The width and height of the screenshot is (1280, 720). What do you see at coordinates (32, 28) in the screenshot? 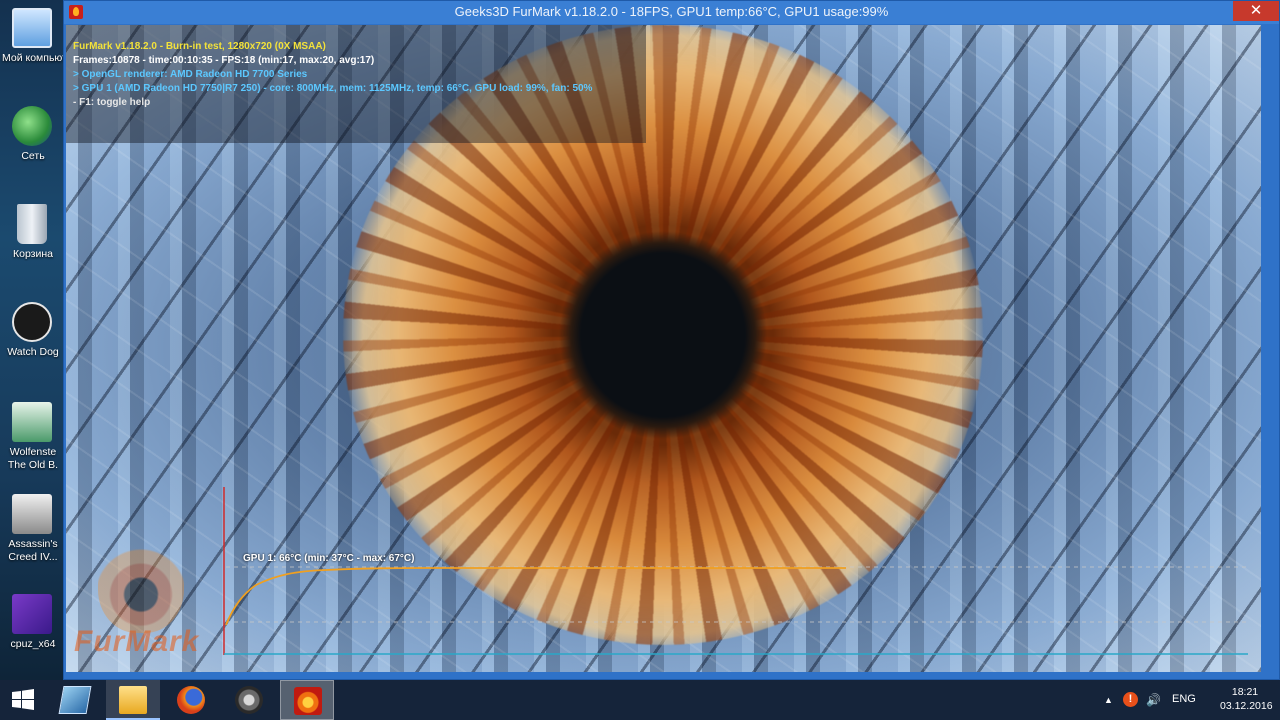
I see `computer-icon` at bounding box center [32, 28].